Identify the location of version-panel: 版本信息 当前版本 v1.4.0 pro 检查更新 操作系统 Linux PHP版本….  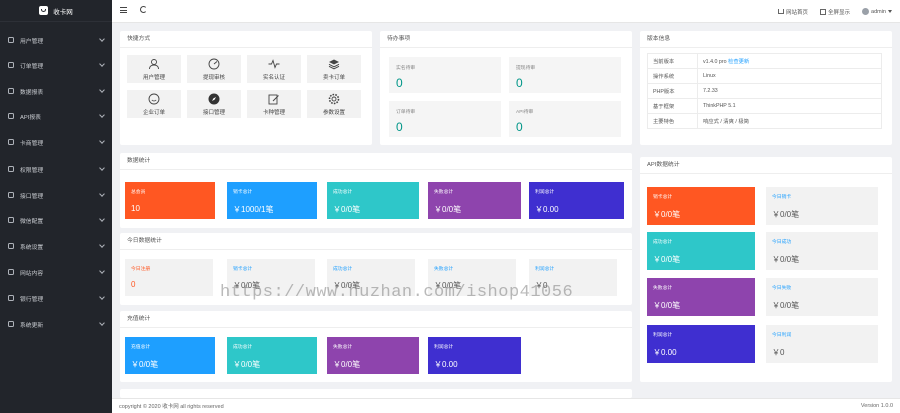
(766, 88).